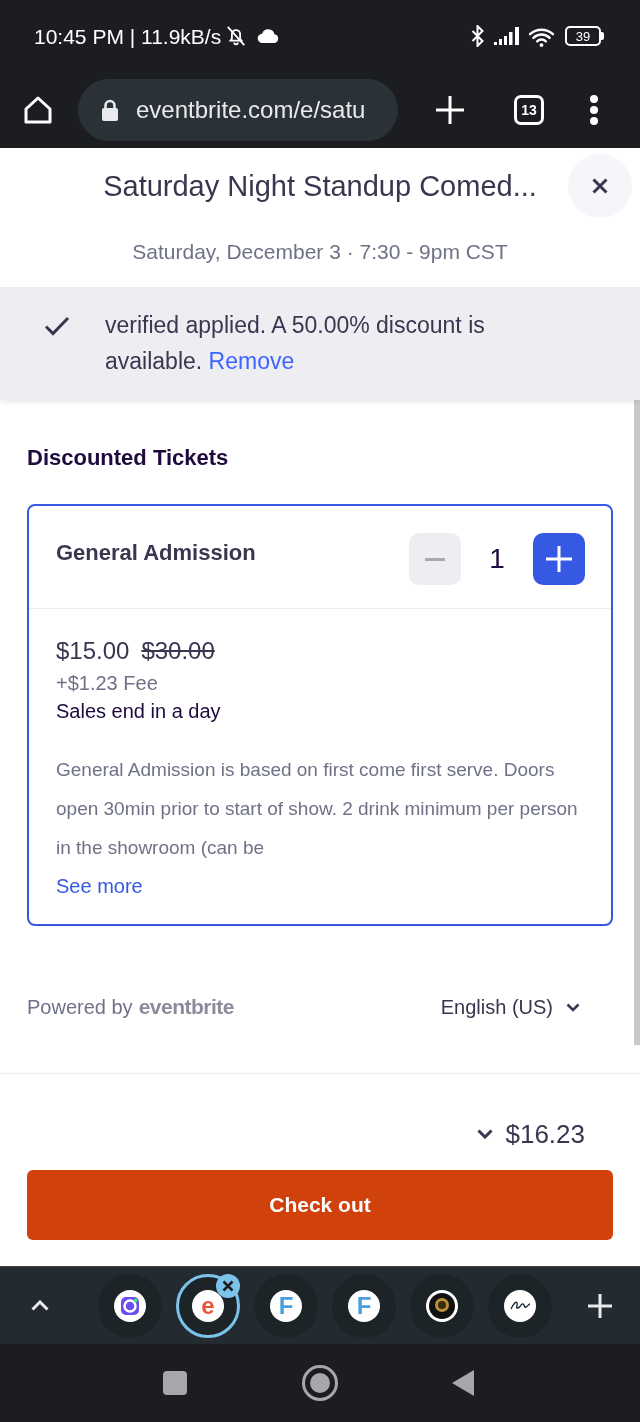 Image resolution: width=640 pixels, height=1422 pixels. I want to click on bluetooth-icon, so click(477, 36).